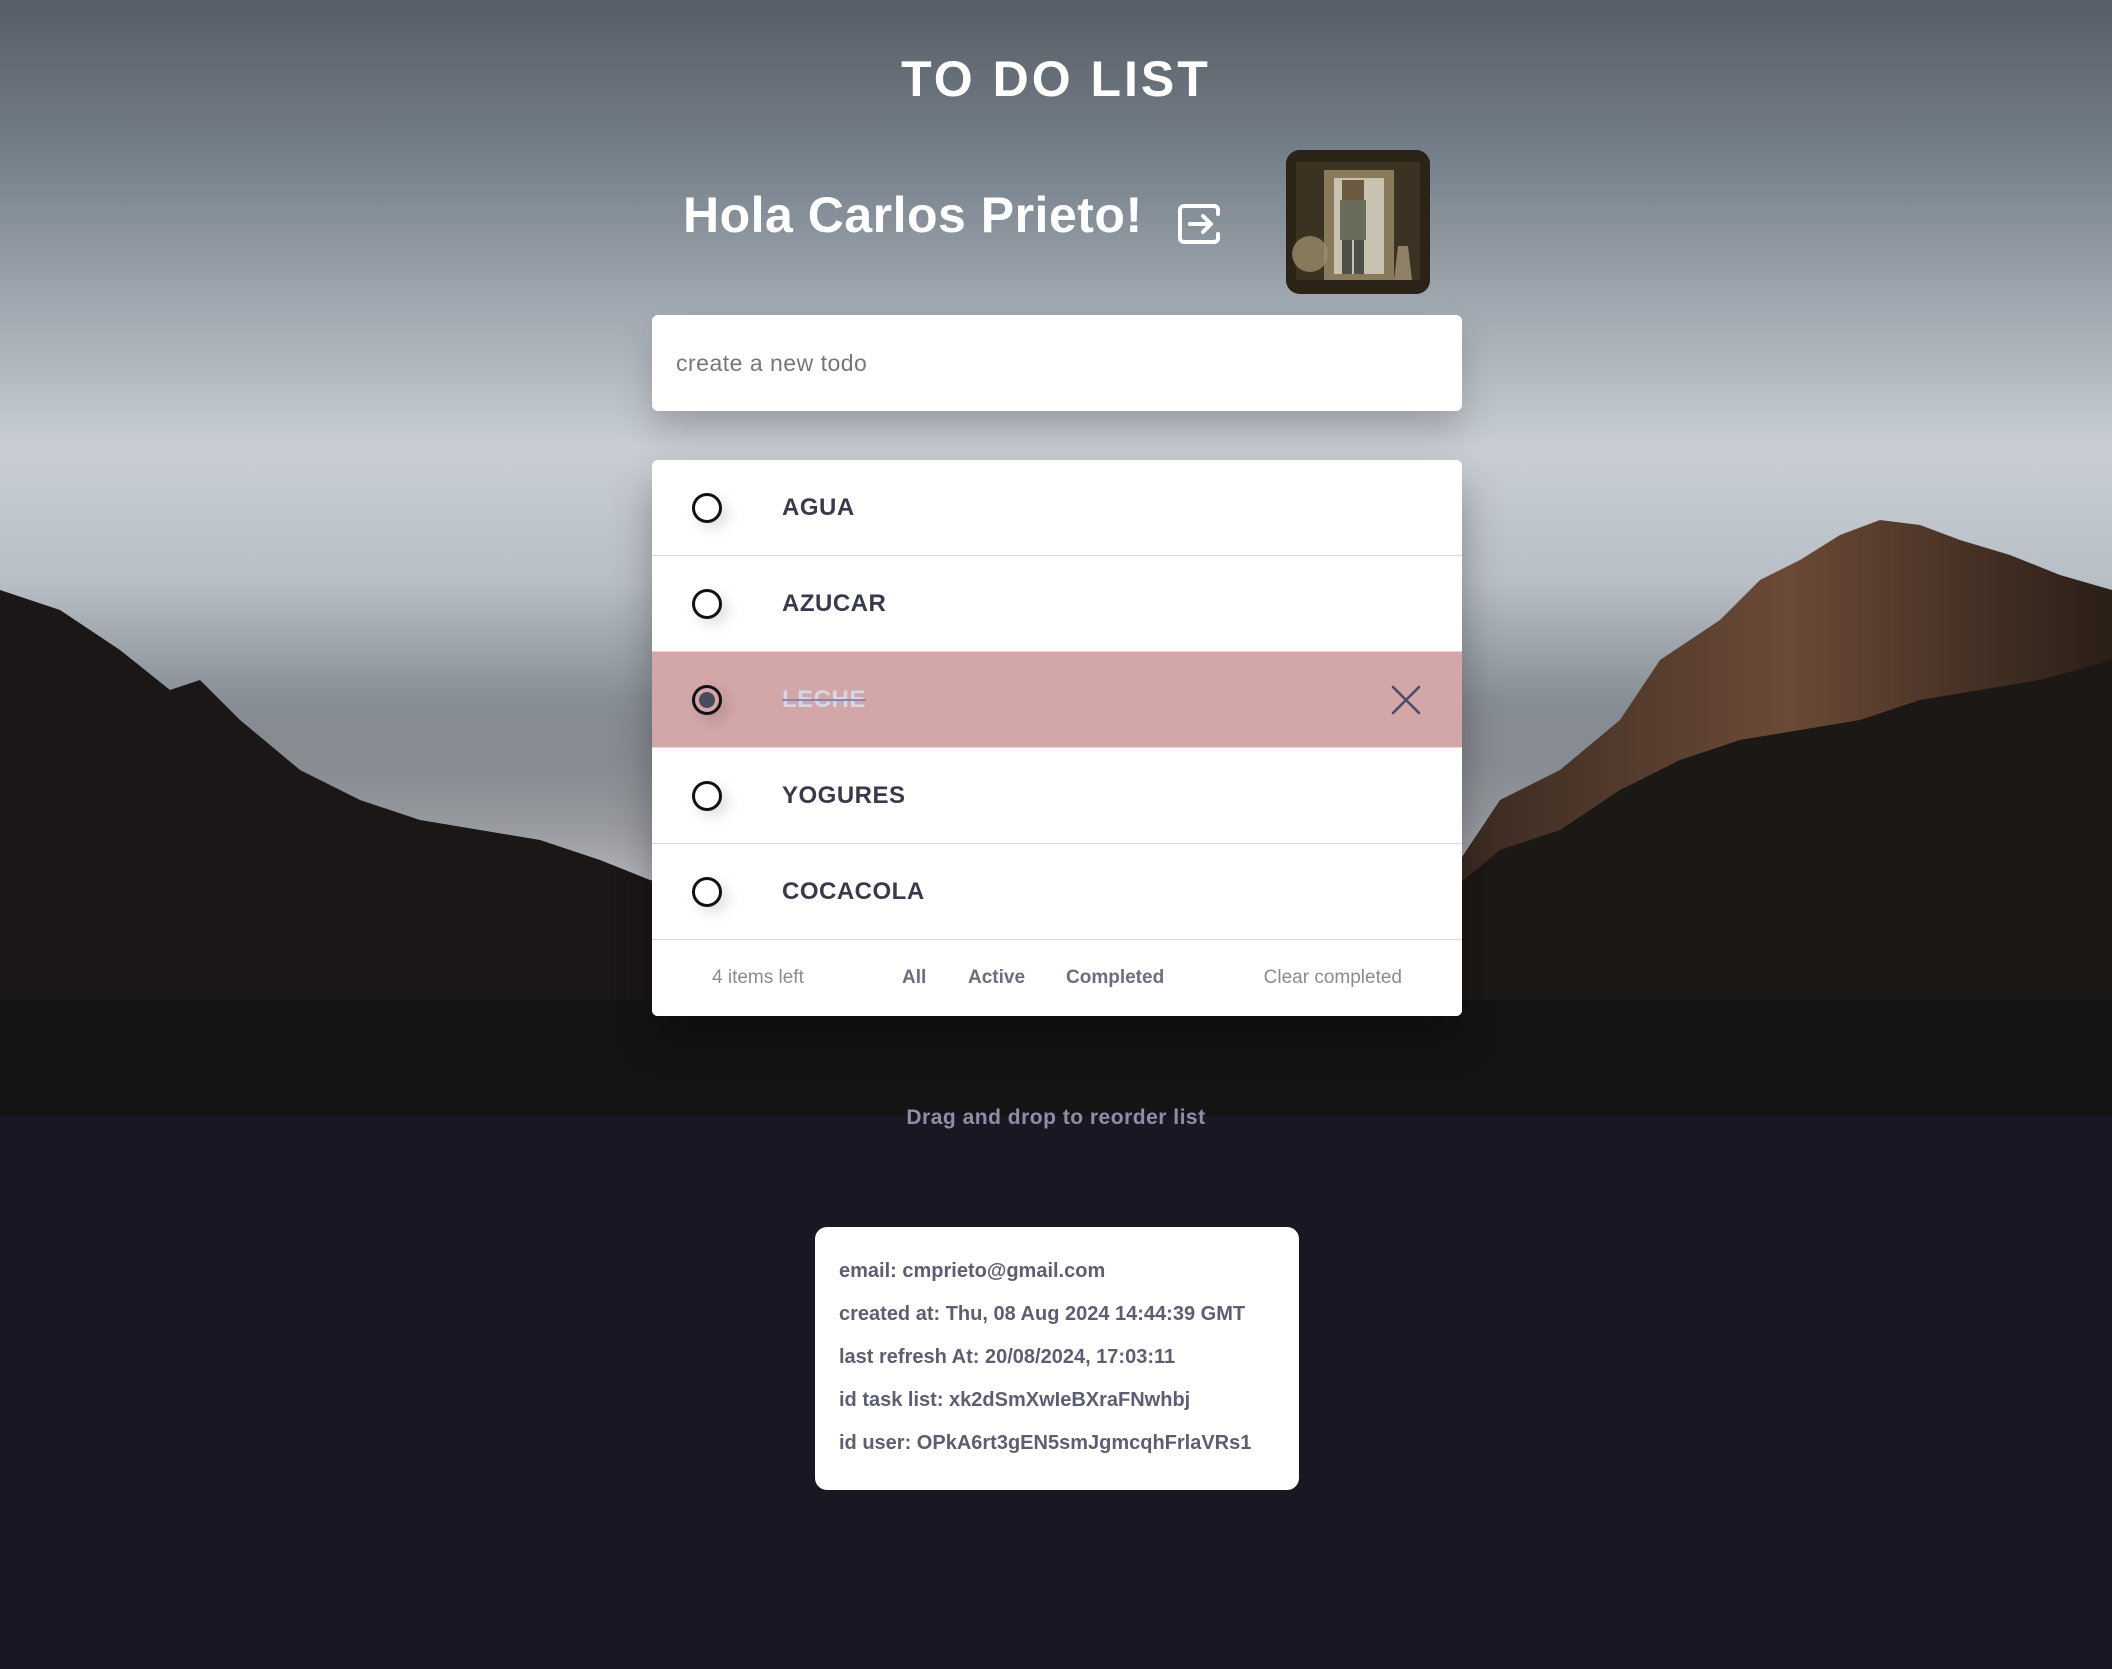 The image size is (2112, 1669). Describe the element at coordinates (1007, 1357) in the screenshot. I see `info-last-refresh: last refresh At: 20/08/2024, 17:03:11` at that location.